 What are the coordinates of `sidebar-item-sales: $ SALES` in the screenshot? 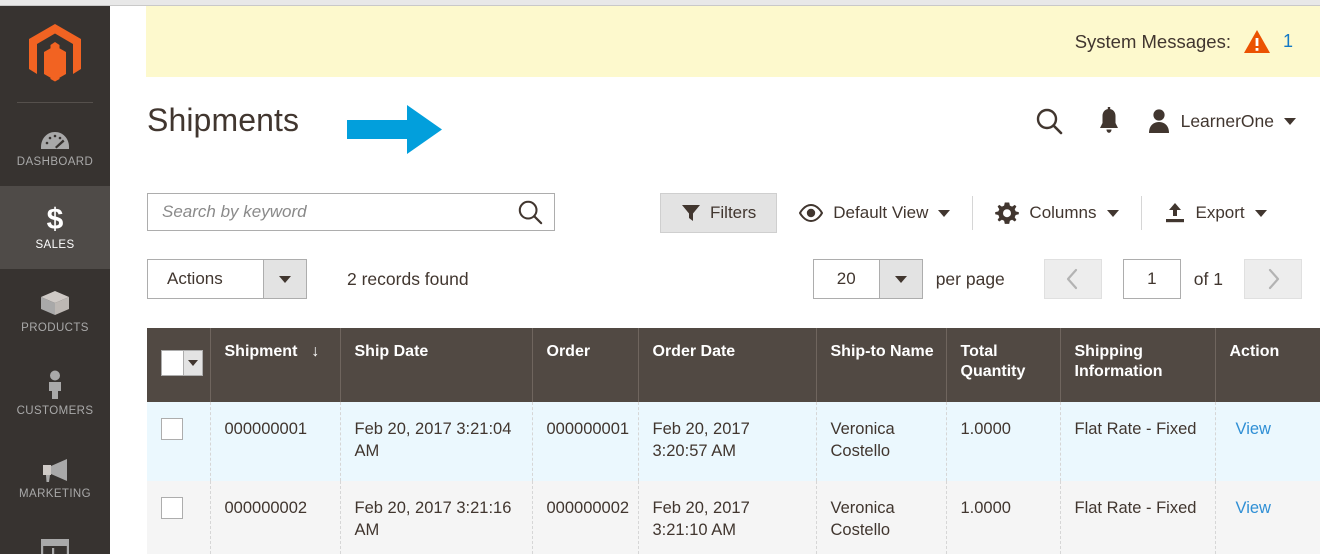 It's located at (55, 227).